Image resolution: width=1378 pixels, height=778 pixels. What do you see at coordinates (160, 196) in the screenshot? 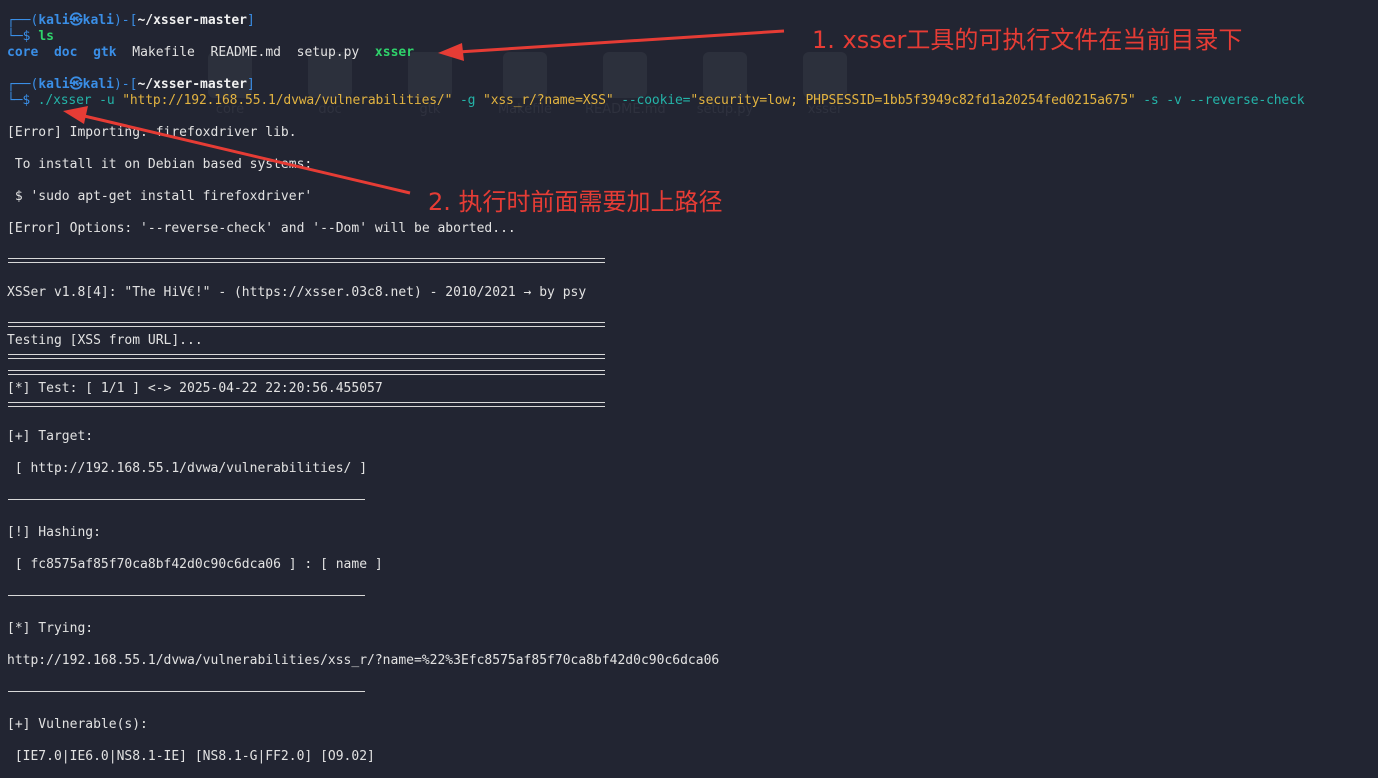
I see `install-command-line: $ 'sudo apt-get install firefoxdriver'` at bounding box center [160, 196].